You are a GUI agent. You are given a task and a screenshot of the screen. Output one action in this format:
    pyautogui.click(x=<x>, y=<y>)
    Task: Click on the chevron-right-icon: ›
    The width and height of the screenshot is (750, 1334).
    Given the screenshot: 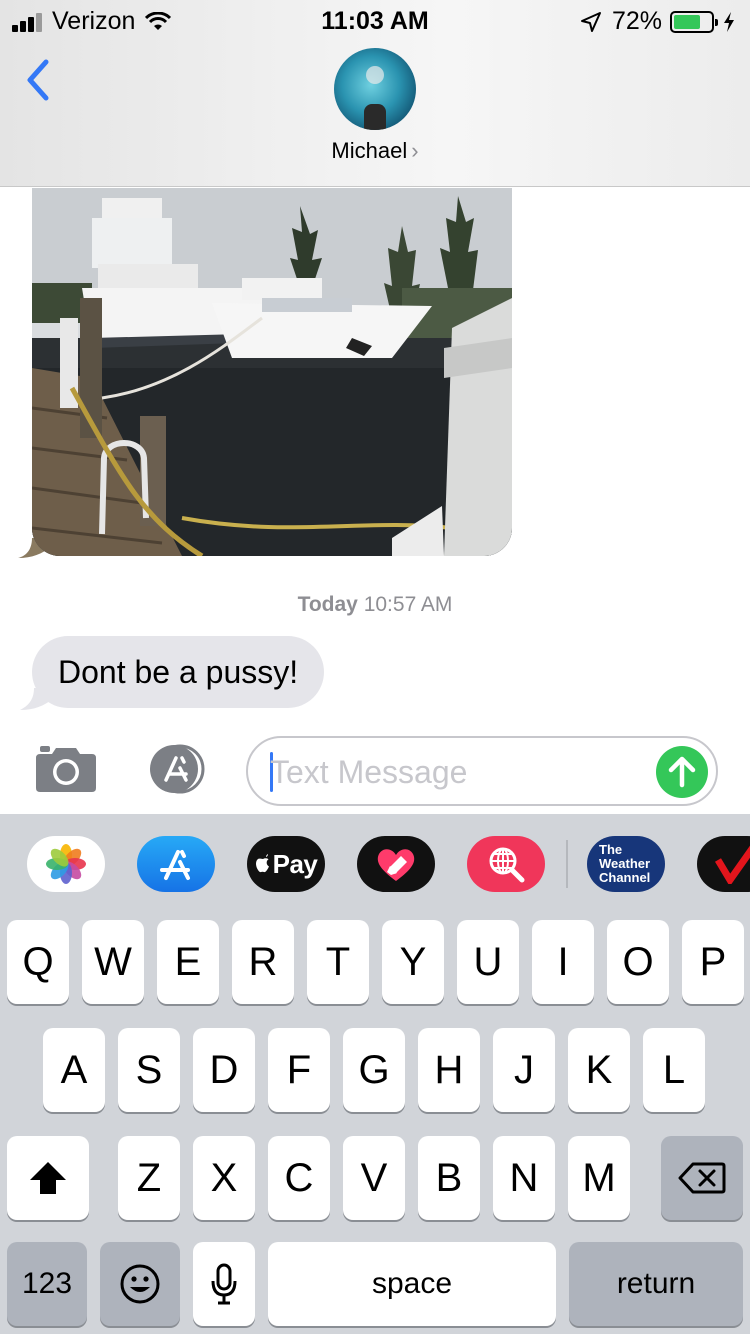 What is the action you would take?
    pyautogui.click(x=415, y=150)
    